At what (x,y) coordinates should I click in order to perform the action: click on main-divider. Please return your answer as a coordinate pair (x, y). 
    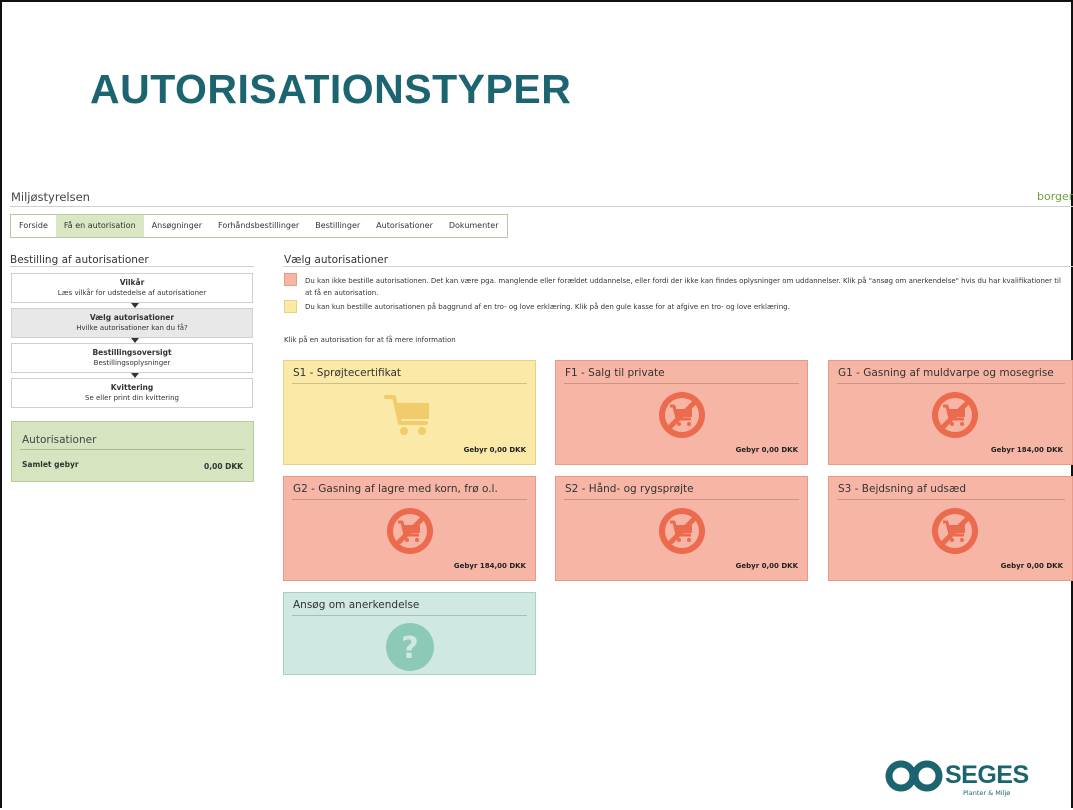
    Looking at the image, I should click on (678, 266).